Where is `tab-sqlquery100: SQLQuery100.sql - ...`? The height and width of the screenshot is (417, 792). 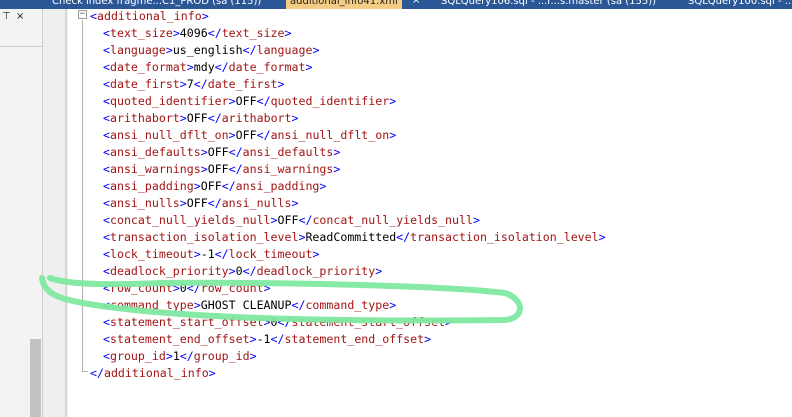 tab-sqlquery100: SQLQuery100.sql - ... is located at coordinates (738, 4).